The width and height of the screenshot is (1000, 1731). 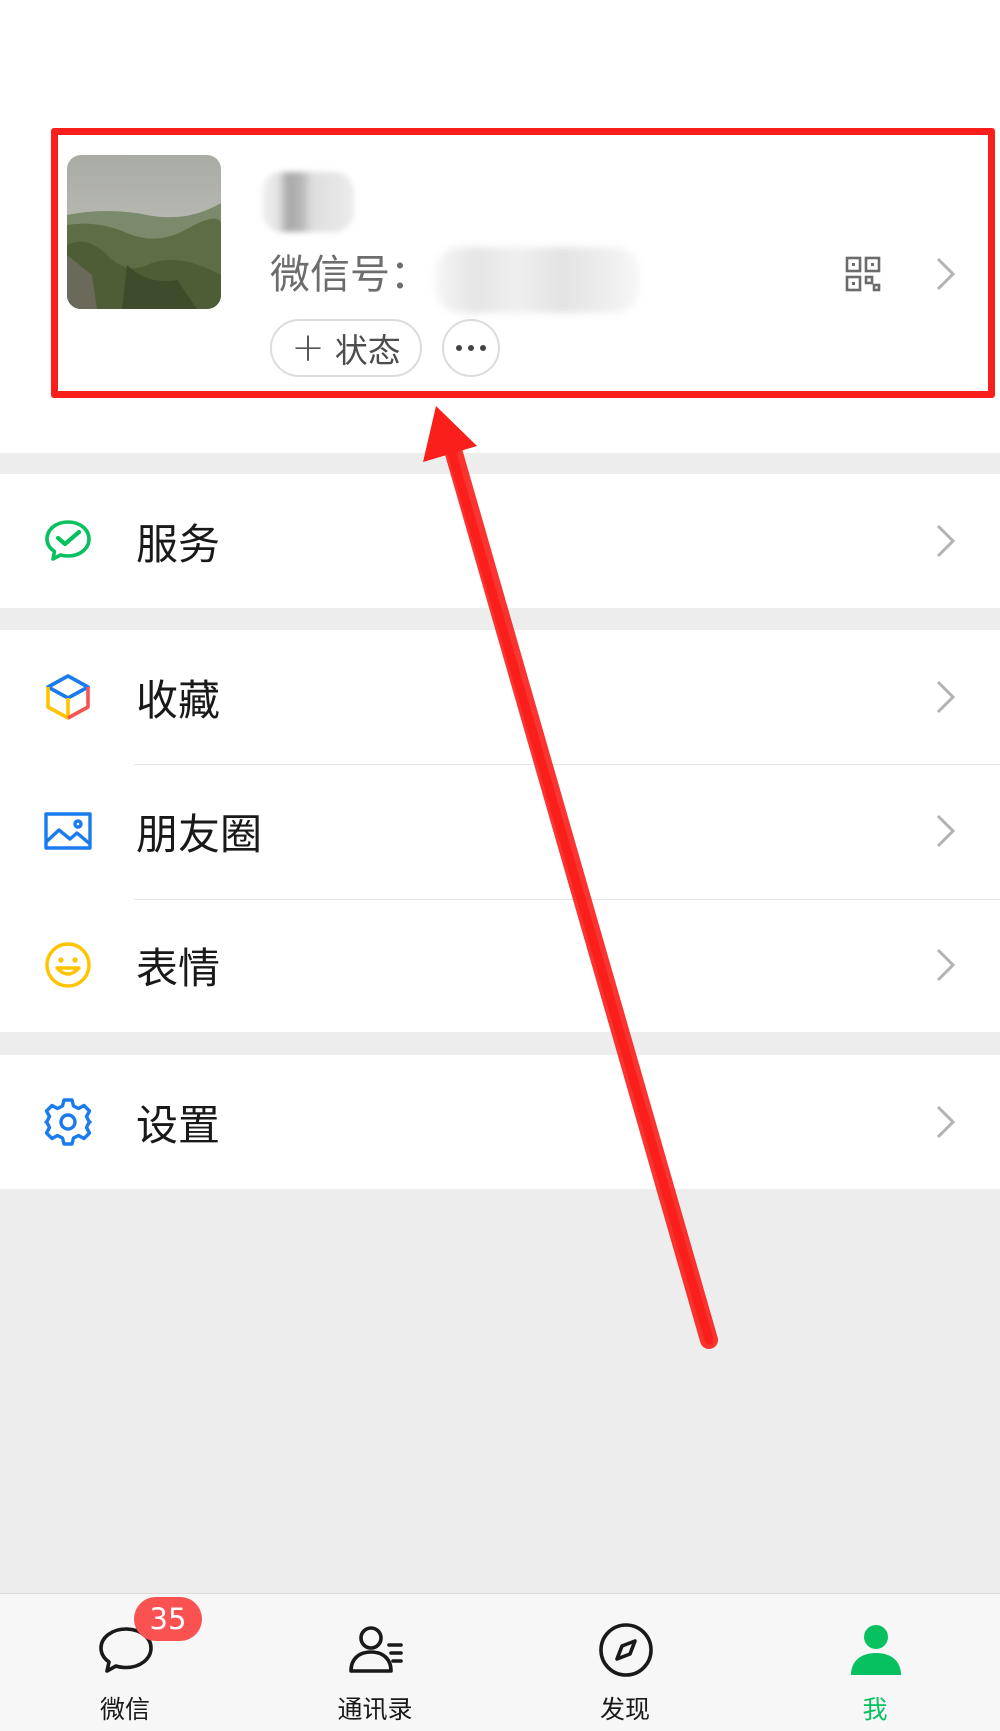 I want to click on menu-item-favorites-label: 收藏, so click(x=178, y=700).